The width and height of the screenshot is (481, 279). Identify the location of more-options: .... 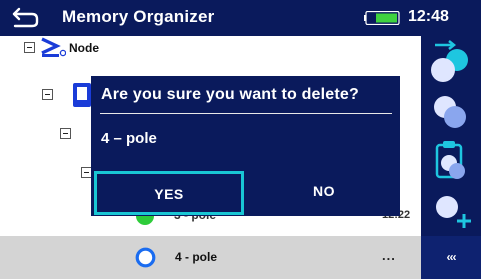
(389, 255).